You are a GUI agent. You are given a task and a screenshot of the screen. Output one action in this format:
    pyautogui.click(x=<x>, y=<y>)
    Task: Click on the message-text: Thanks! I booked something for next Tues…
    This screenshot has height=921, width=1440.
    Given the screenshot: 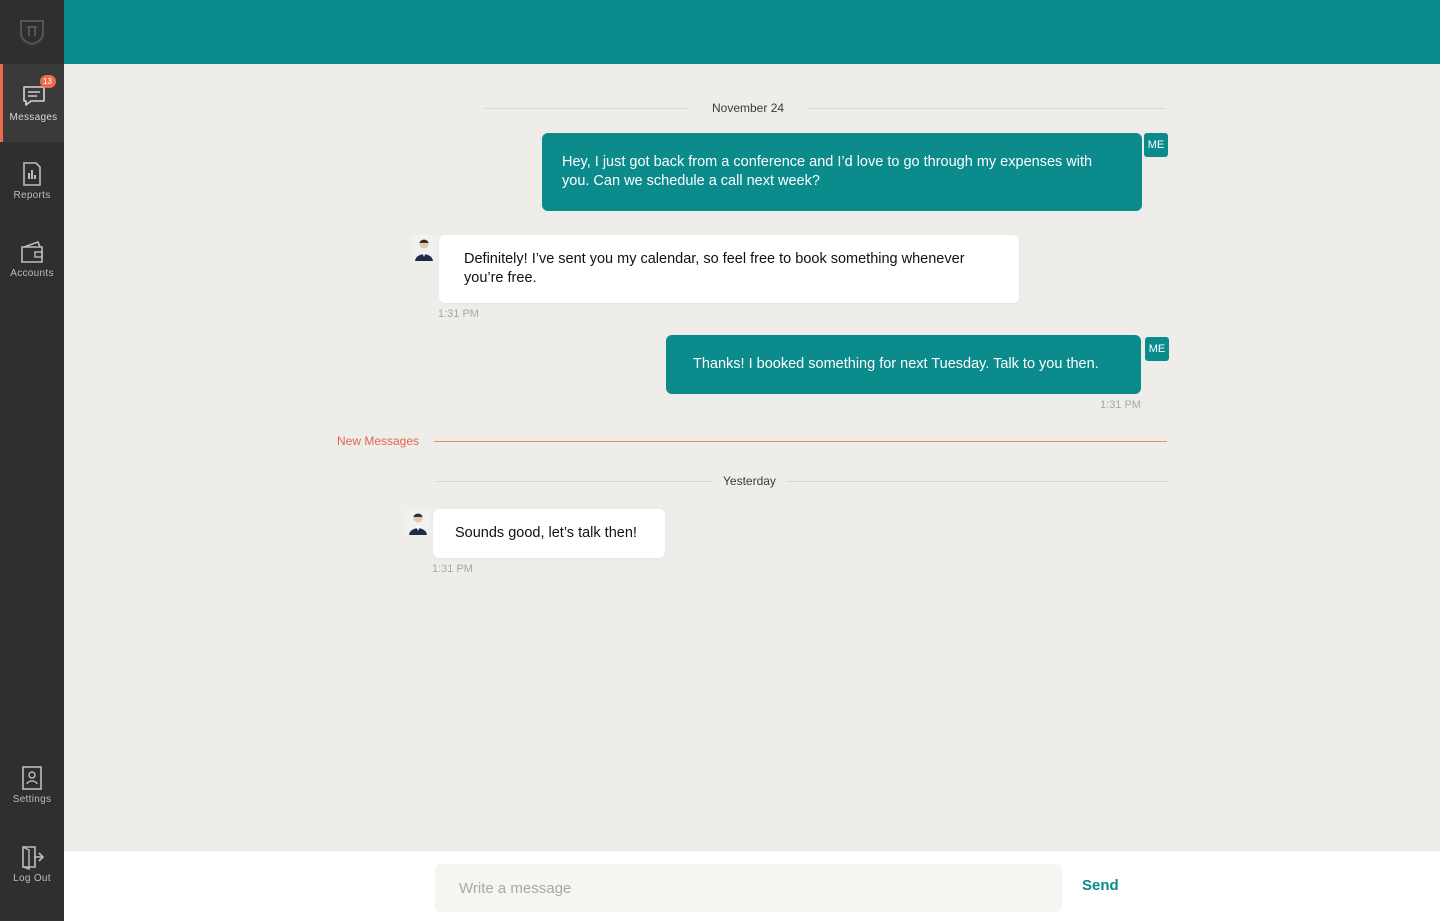 What is the action you would take?
    pyautogui.click(x=896, y=364)
    